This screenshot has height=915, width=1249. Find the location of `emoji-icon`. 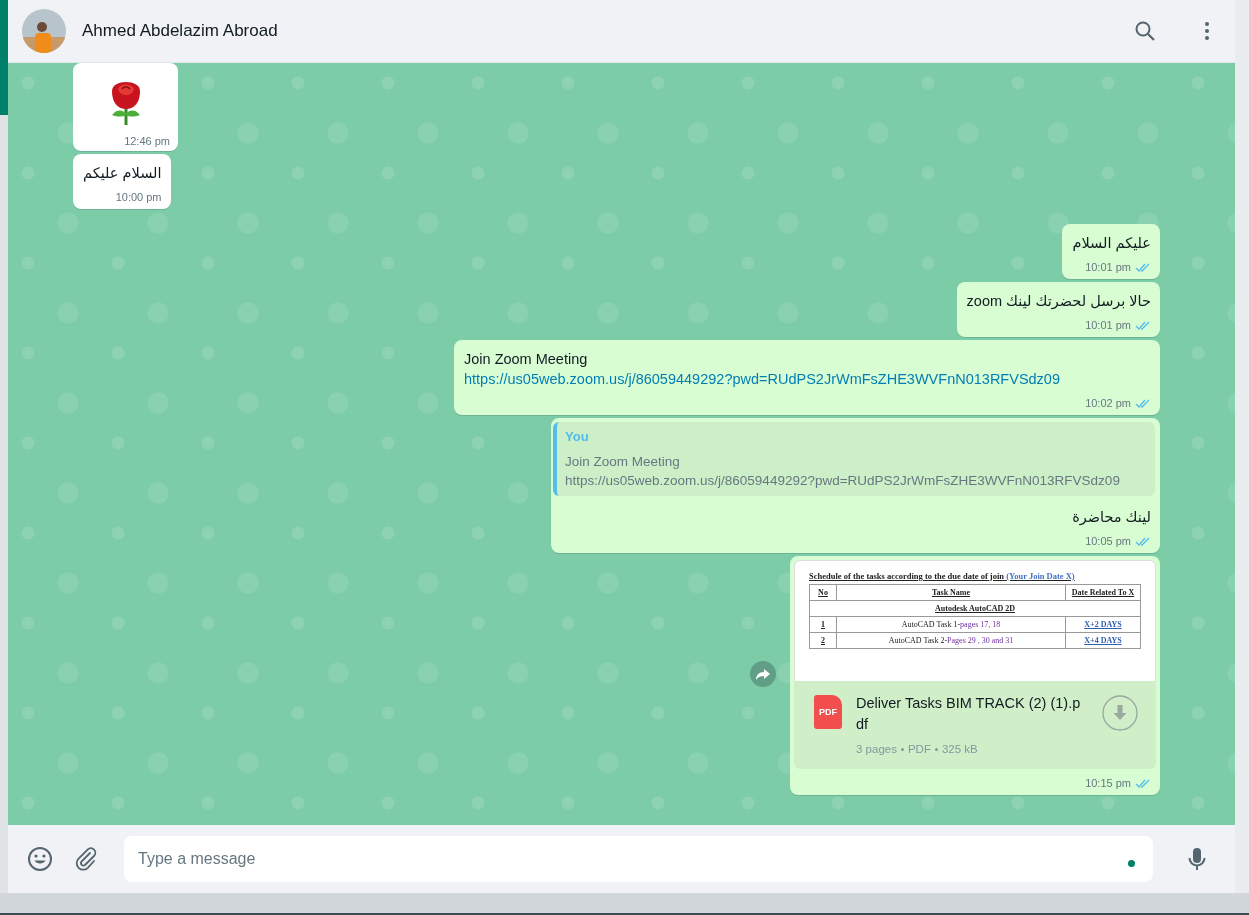

emoji-icon is located at coordinates (40, 859).